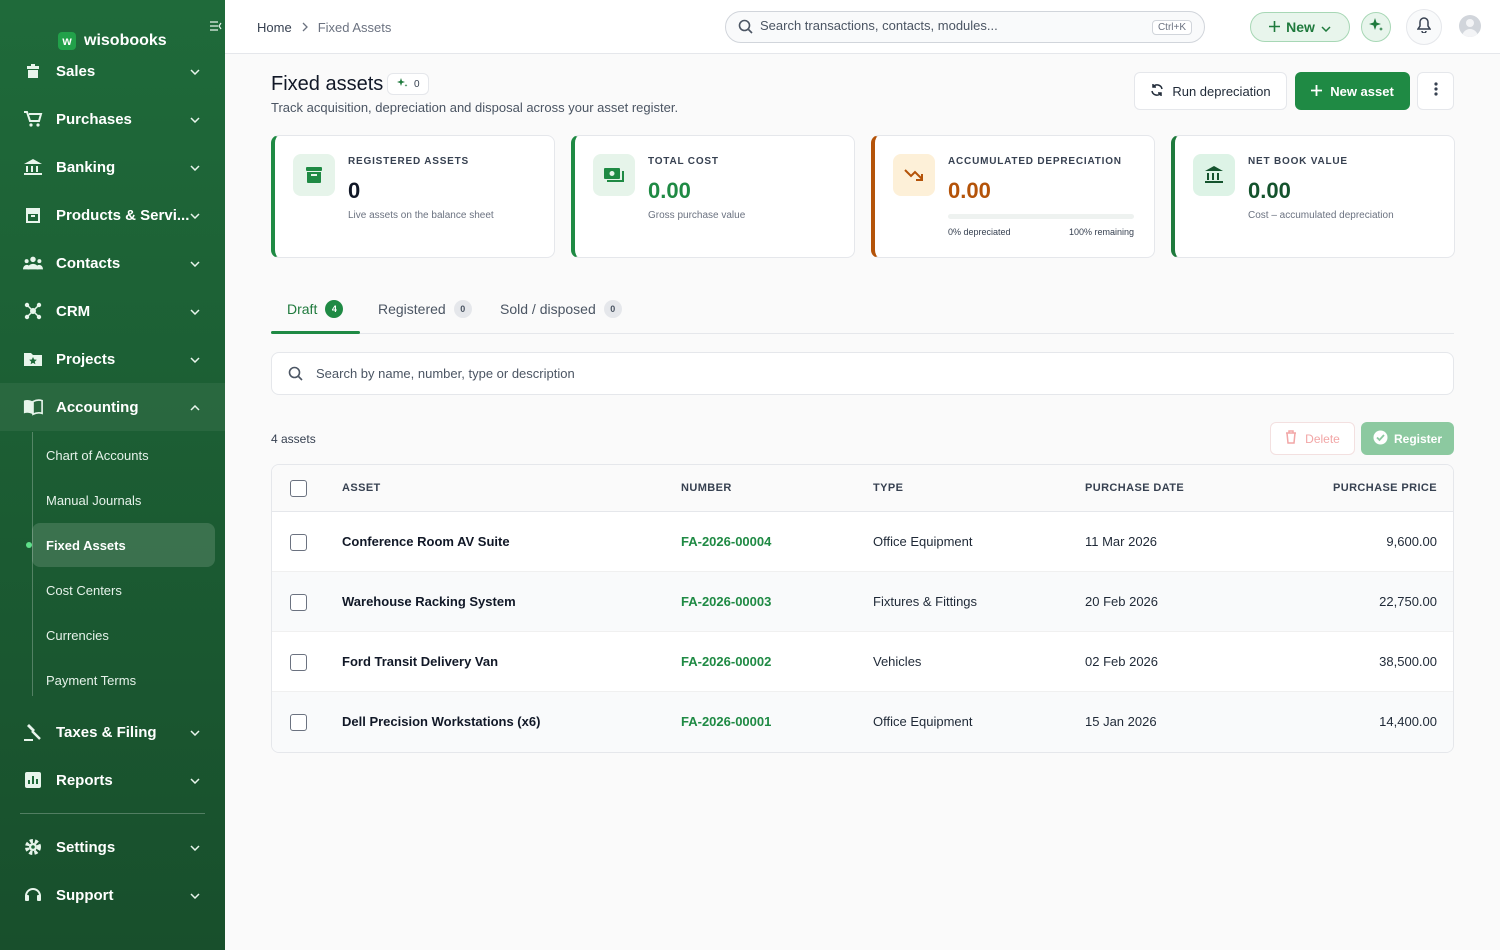 The width and height of the screenshot is (1500, 950). What do you see at coordinates (123, 455) in the screenshot?
I see `sidebar-subitem-chart-of-accounts: Chart of Accounts` at bounding box center [123, 455].